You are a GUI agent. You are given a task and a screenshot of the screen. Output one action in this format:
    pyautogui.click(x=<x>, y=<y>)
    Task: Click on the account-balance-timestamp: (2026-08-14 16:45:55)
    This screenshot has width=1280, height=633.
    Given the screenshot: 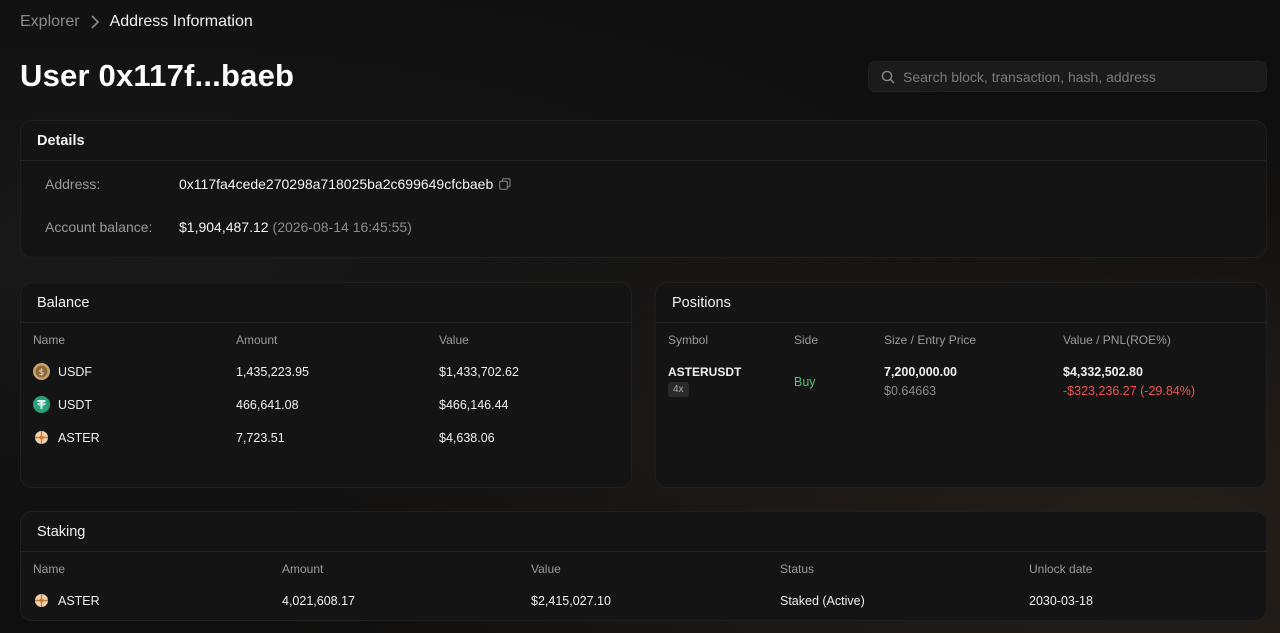 What is the action you would take?
    pyautogui.click(x=342, y=227)
    